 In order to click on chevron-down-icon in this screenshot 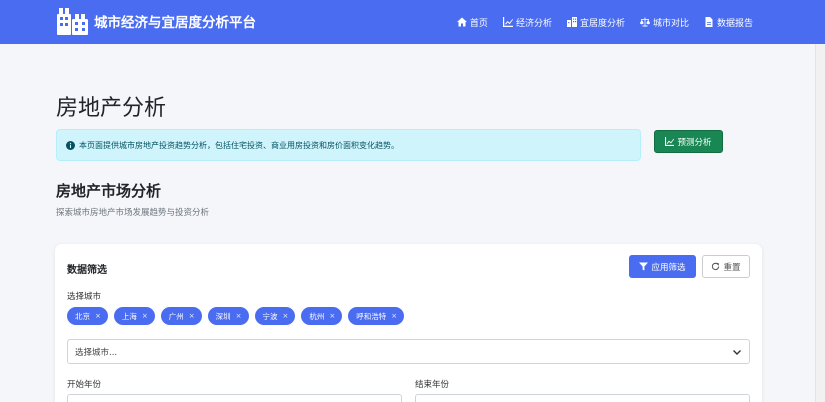, I will do `click(737, 352)`.